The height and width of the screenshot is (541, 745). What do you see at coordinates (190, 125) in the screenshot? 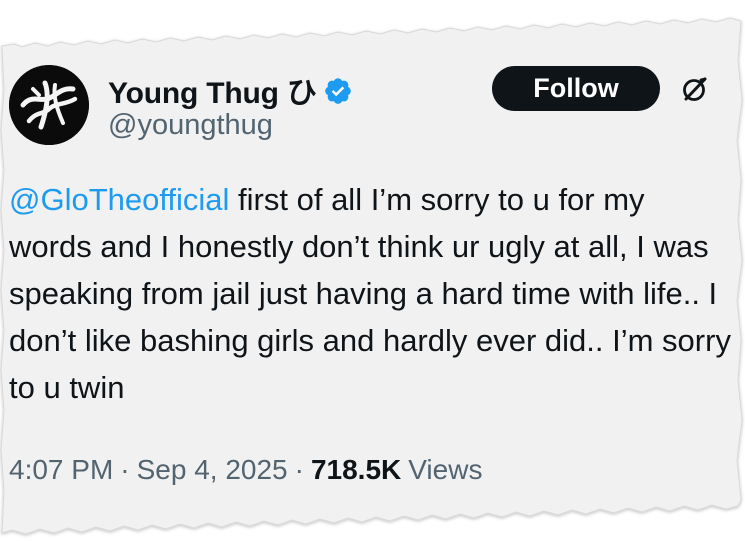
I see `user-handle: @youngthug` at bounding box center [190, 125].